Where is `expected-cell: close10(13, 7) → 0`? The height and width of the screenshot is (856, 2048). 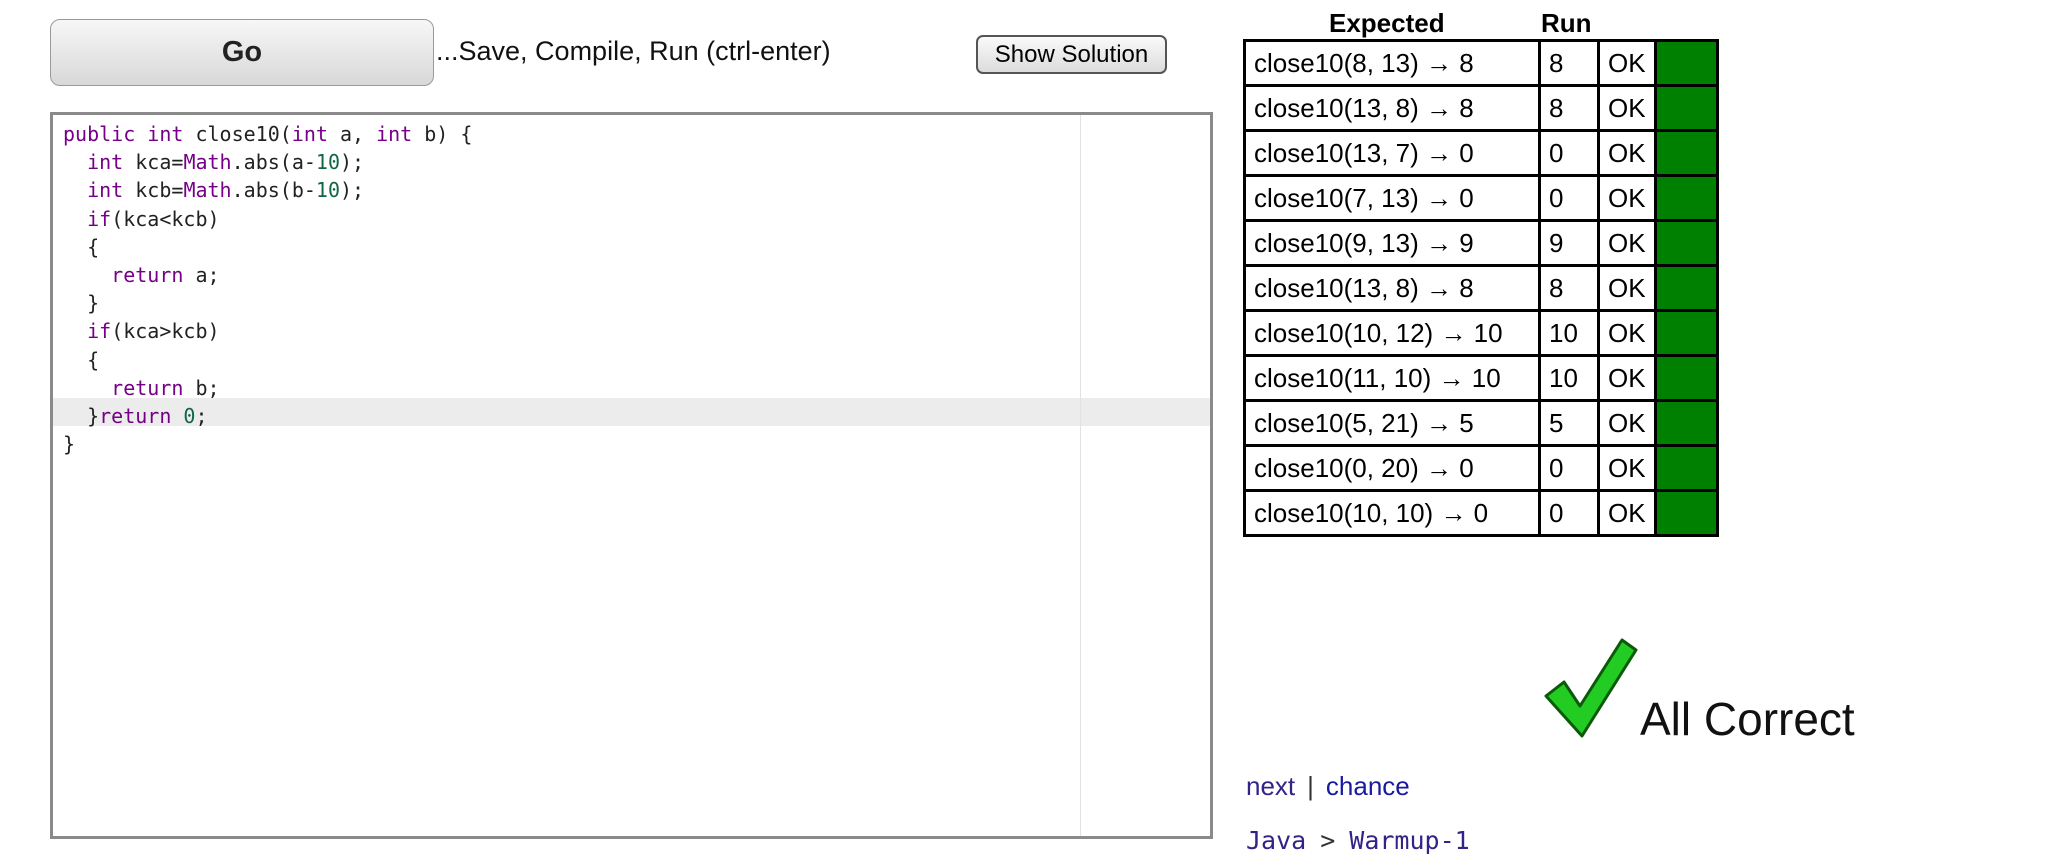
expected-cell: close10(13, 7) → 0 is located at coordinates (1392, 153).